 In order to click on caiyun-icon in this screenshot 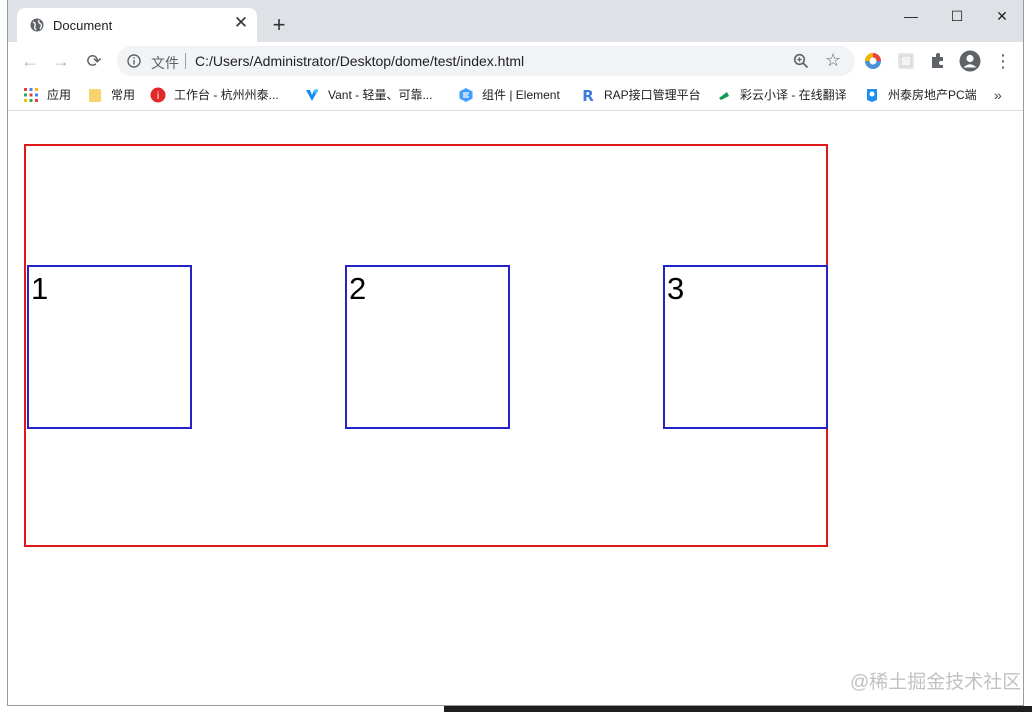, I will do `click(724, 96)`.